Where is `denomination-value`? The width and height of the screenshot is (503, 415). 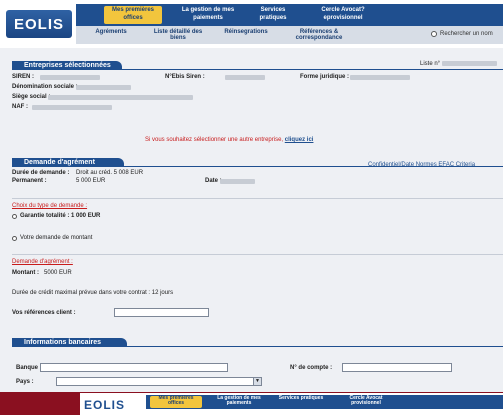
denomination-value is located at coordinates (103, 87).